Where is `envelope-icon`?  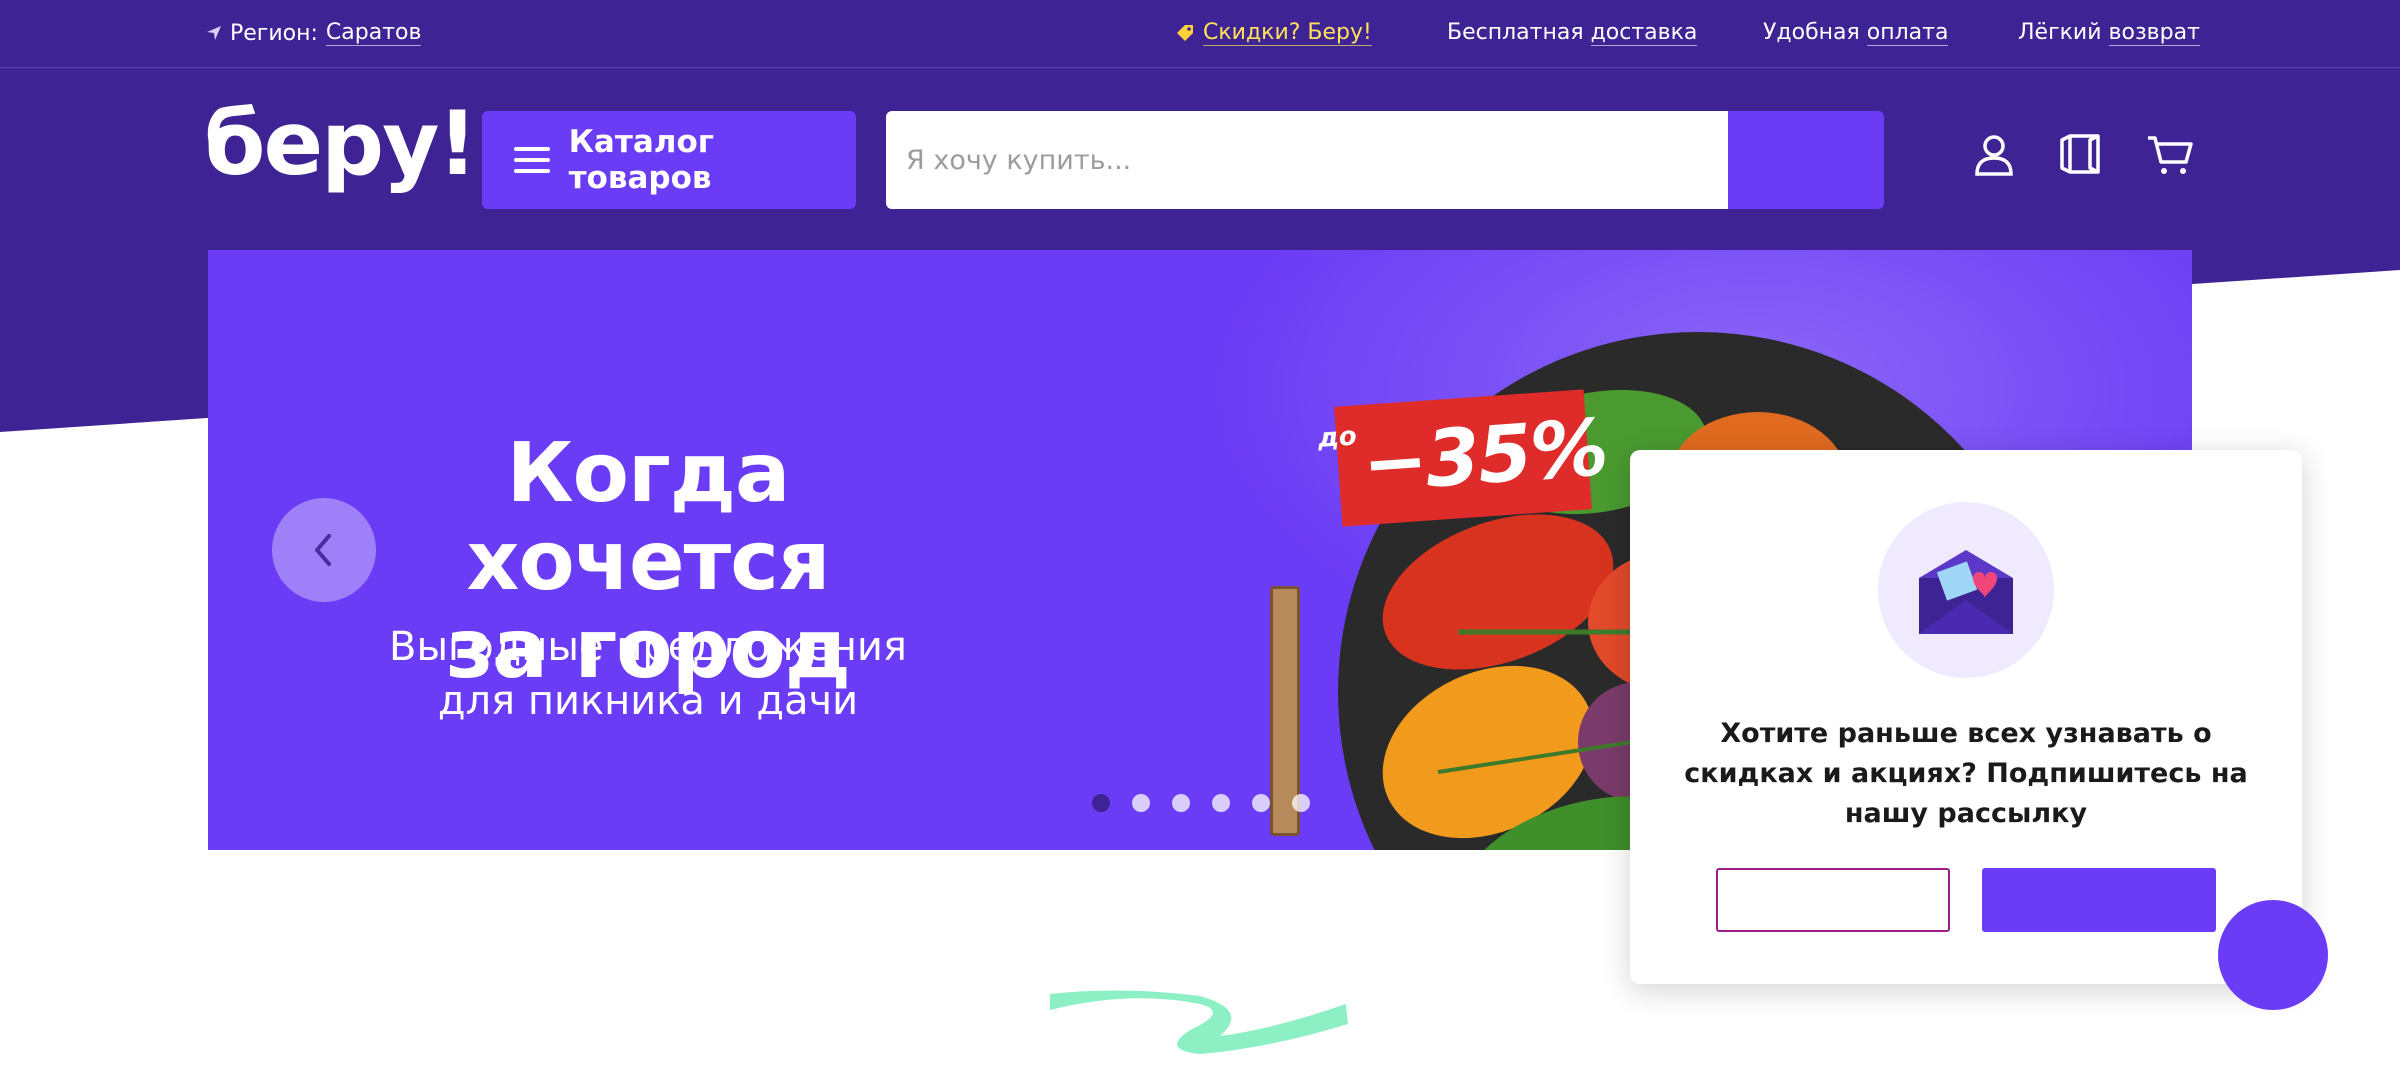
envelope-icon is located at coordinates (1966, 592).